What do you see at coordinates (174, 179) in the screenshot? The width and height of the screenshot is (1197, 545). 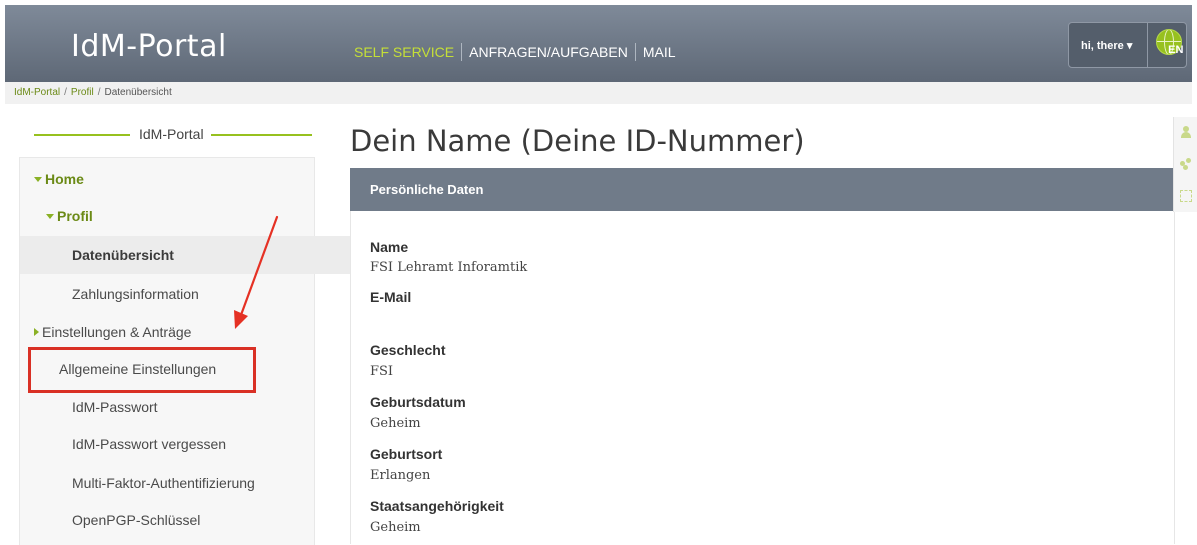 I see `sidebar-item-home: Home` at bounding box center [174, 179].